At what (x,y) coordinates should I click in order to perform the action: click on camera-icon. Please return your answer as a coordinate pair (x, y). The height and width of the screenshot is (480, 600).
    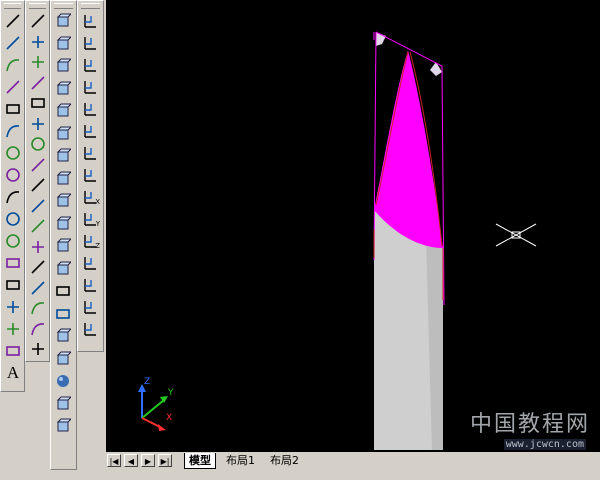
    Looking at the image, I should click on (63, 269).